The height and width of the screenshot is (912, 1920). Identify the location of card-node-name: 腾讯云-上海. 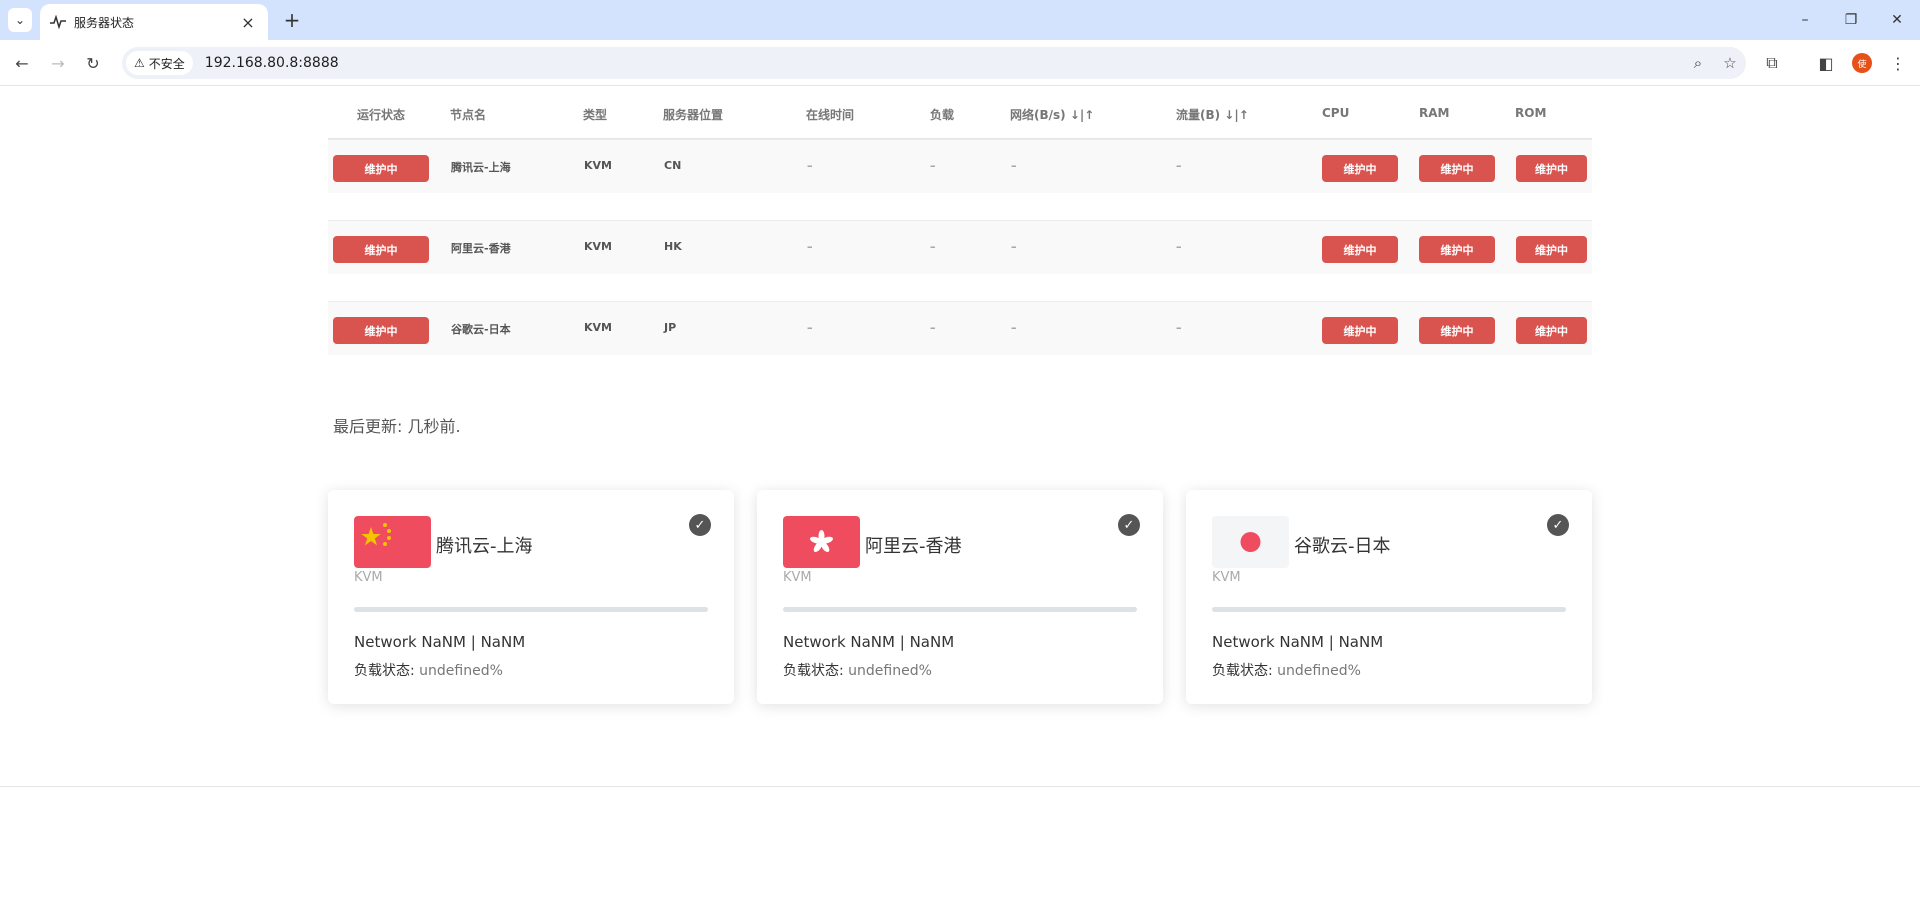
(484, 546).